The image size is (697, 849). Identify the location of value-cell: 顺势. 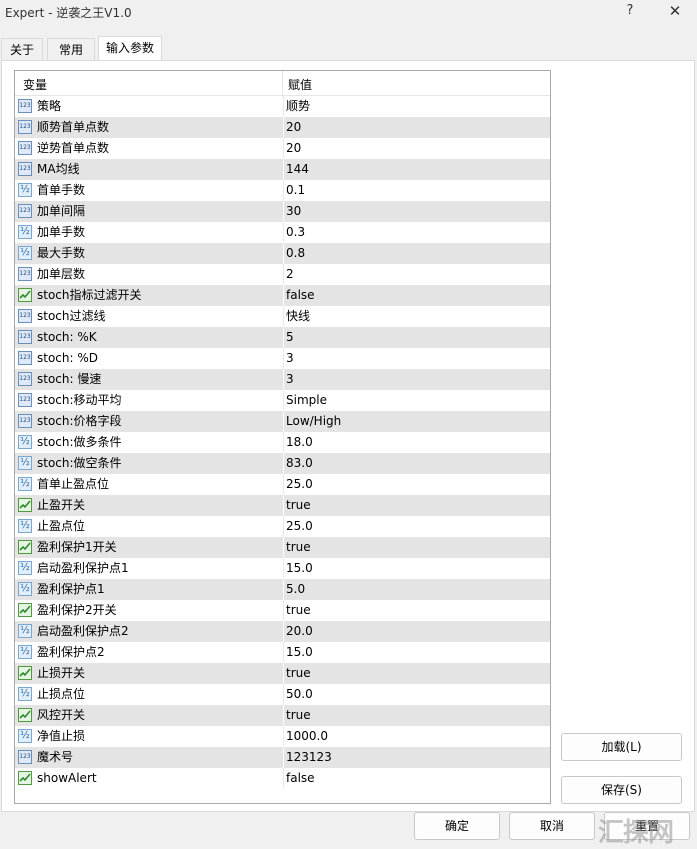
(416, 106).